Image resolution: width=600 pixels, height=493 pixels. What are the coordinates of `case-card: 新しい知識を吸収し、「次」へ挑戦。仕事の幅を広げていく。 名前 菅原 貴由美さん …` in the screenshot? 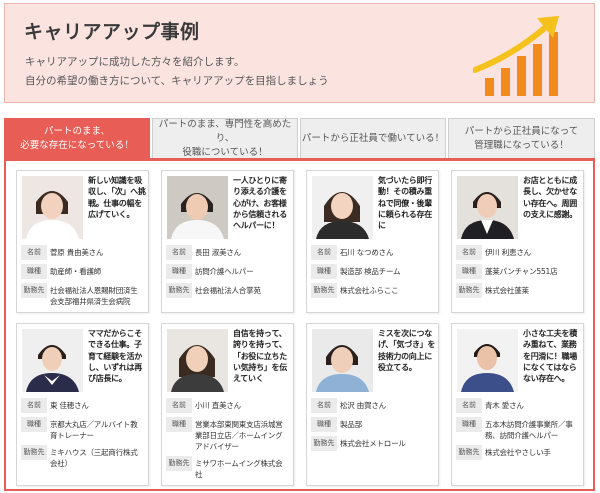 It's located at (82, 241).